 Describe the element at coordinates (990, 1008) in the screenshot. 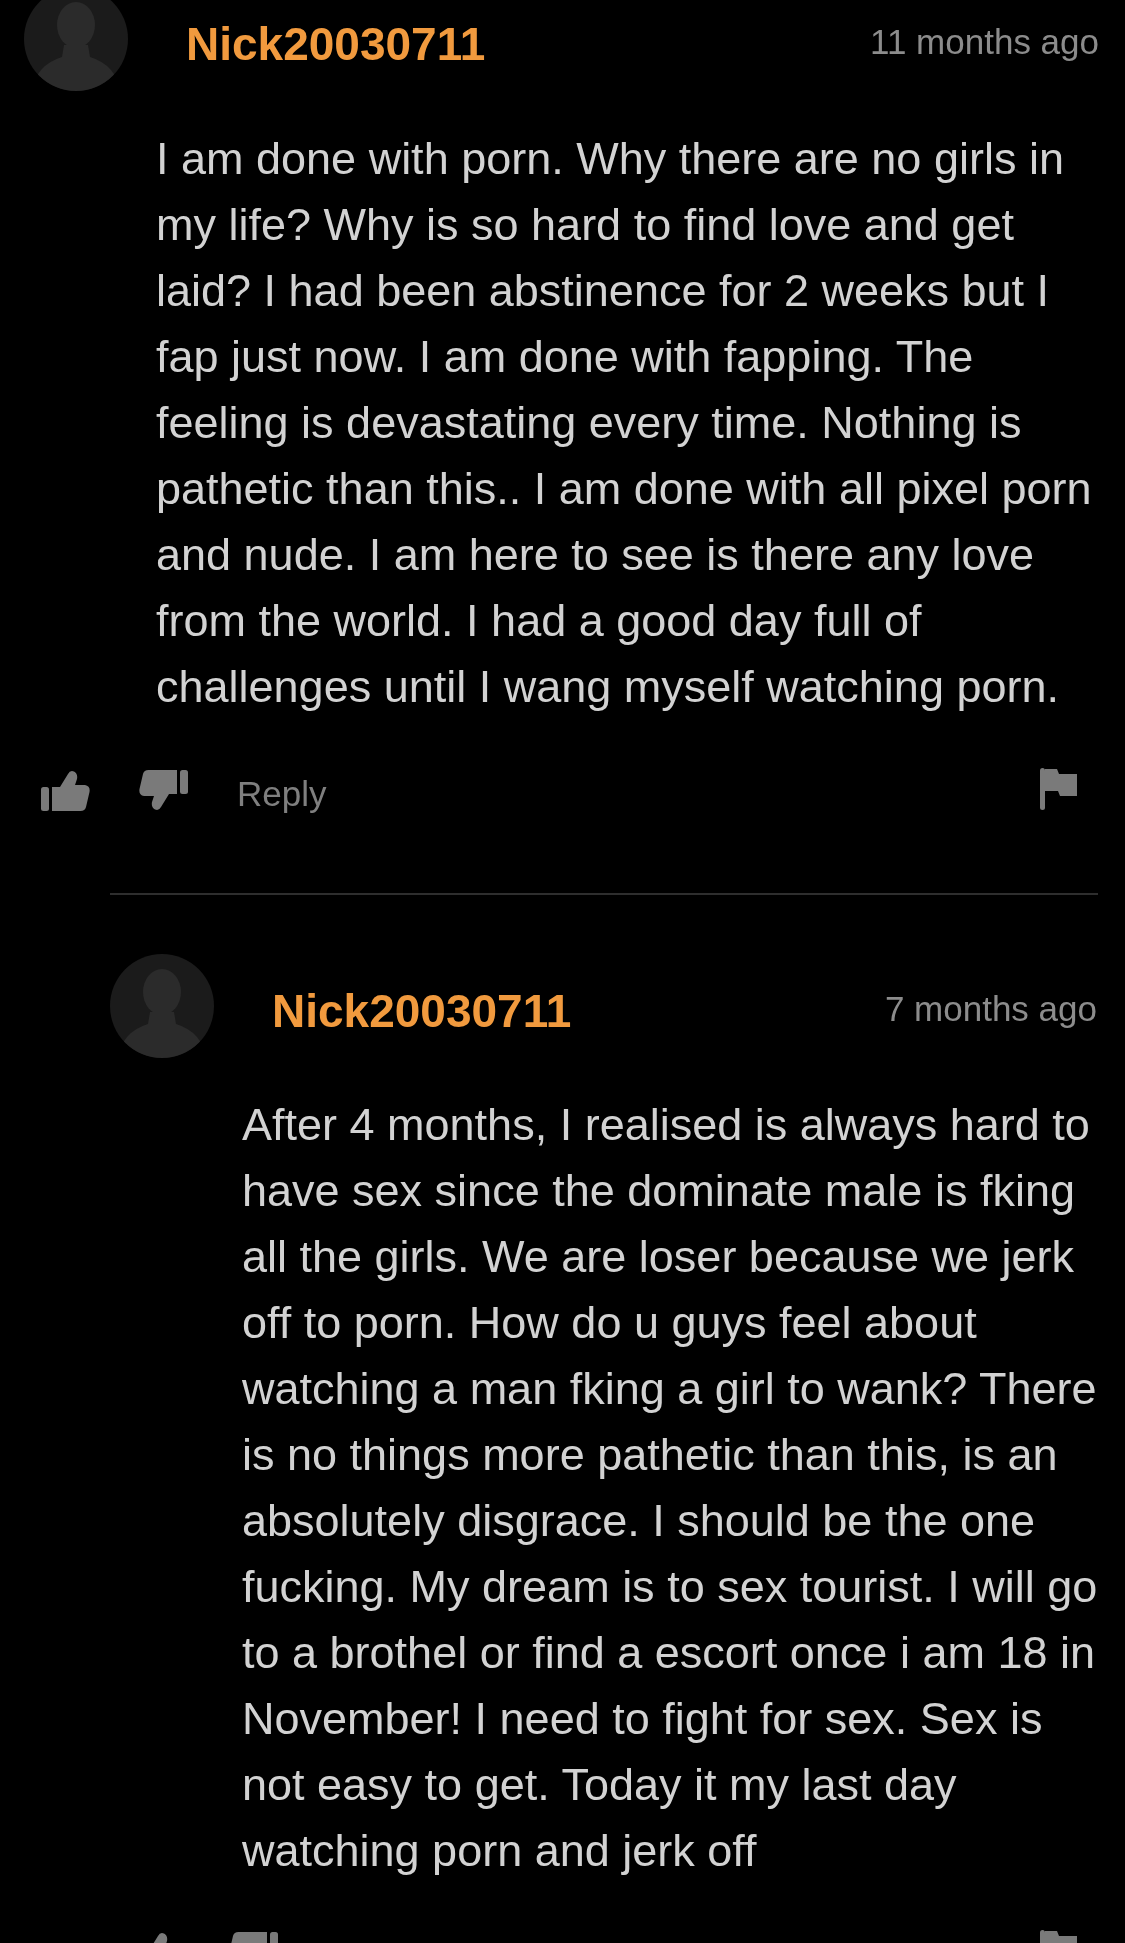

I see `timestamp: 7 months ago` at that location.